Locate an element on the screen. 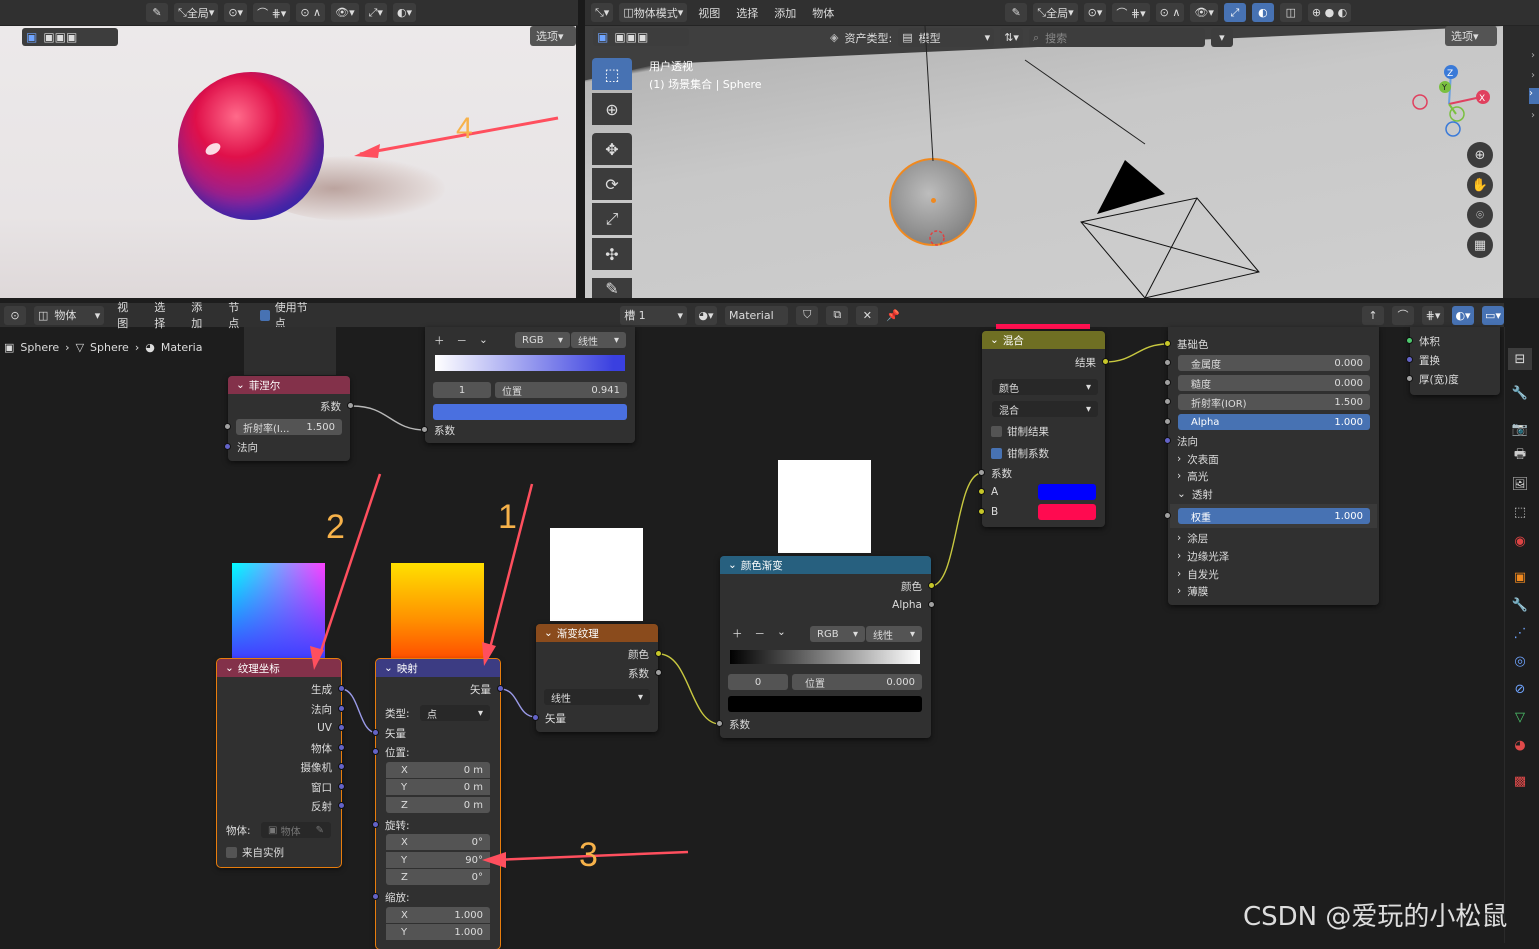 This screenshot has width=1539, height=949. annotation-1: 1 is located at coordinates (507, 517).